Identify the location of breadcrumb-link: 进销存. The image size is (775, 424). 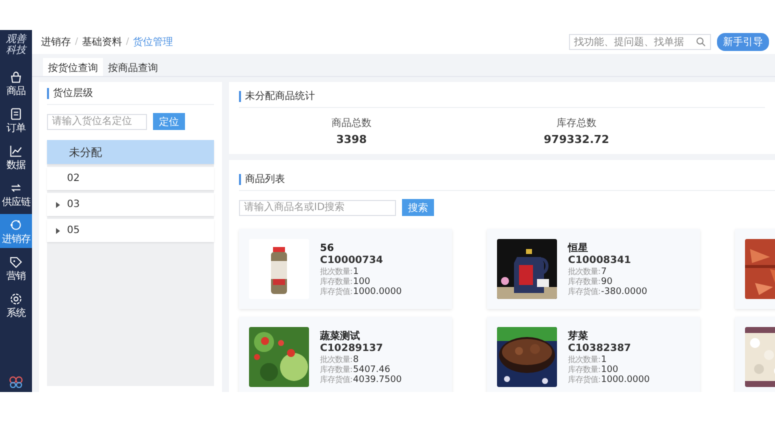
(56, 42).